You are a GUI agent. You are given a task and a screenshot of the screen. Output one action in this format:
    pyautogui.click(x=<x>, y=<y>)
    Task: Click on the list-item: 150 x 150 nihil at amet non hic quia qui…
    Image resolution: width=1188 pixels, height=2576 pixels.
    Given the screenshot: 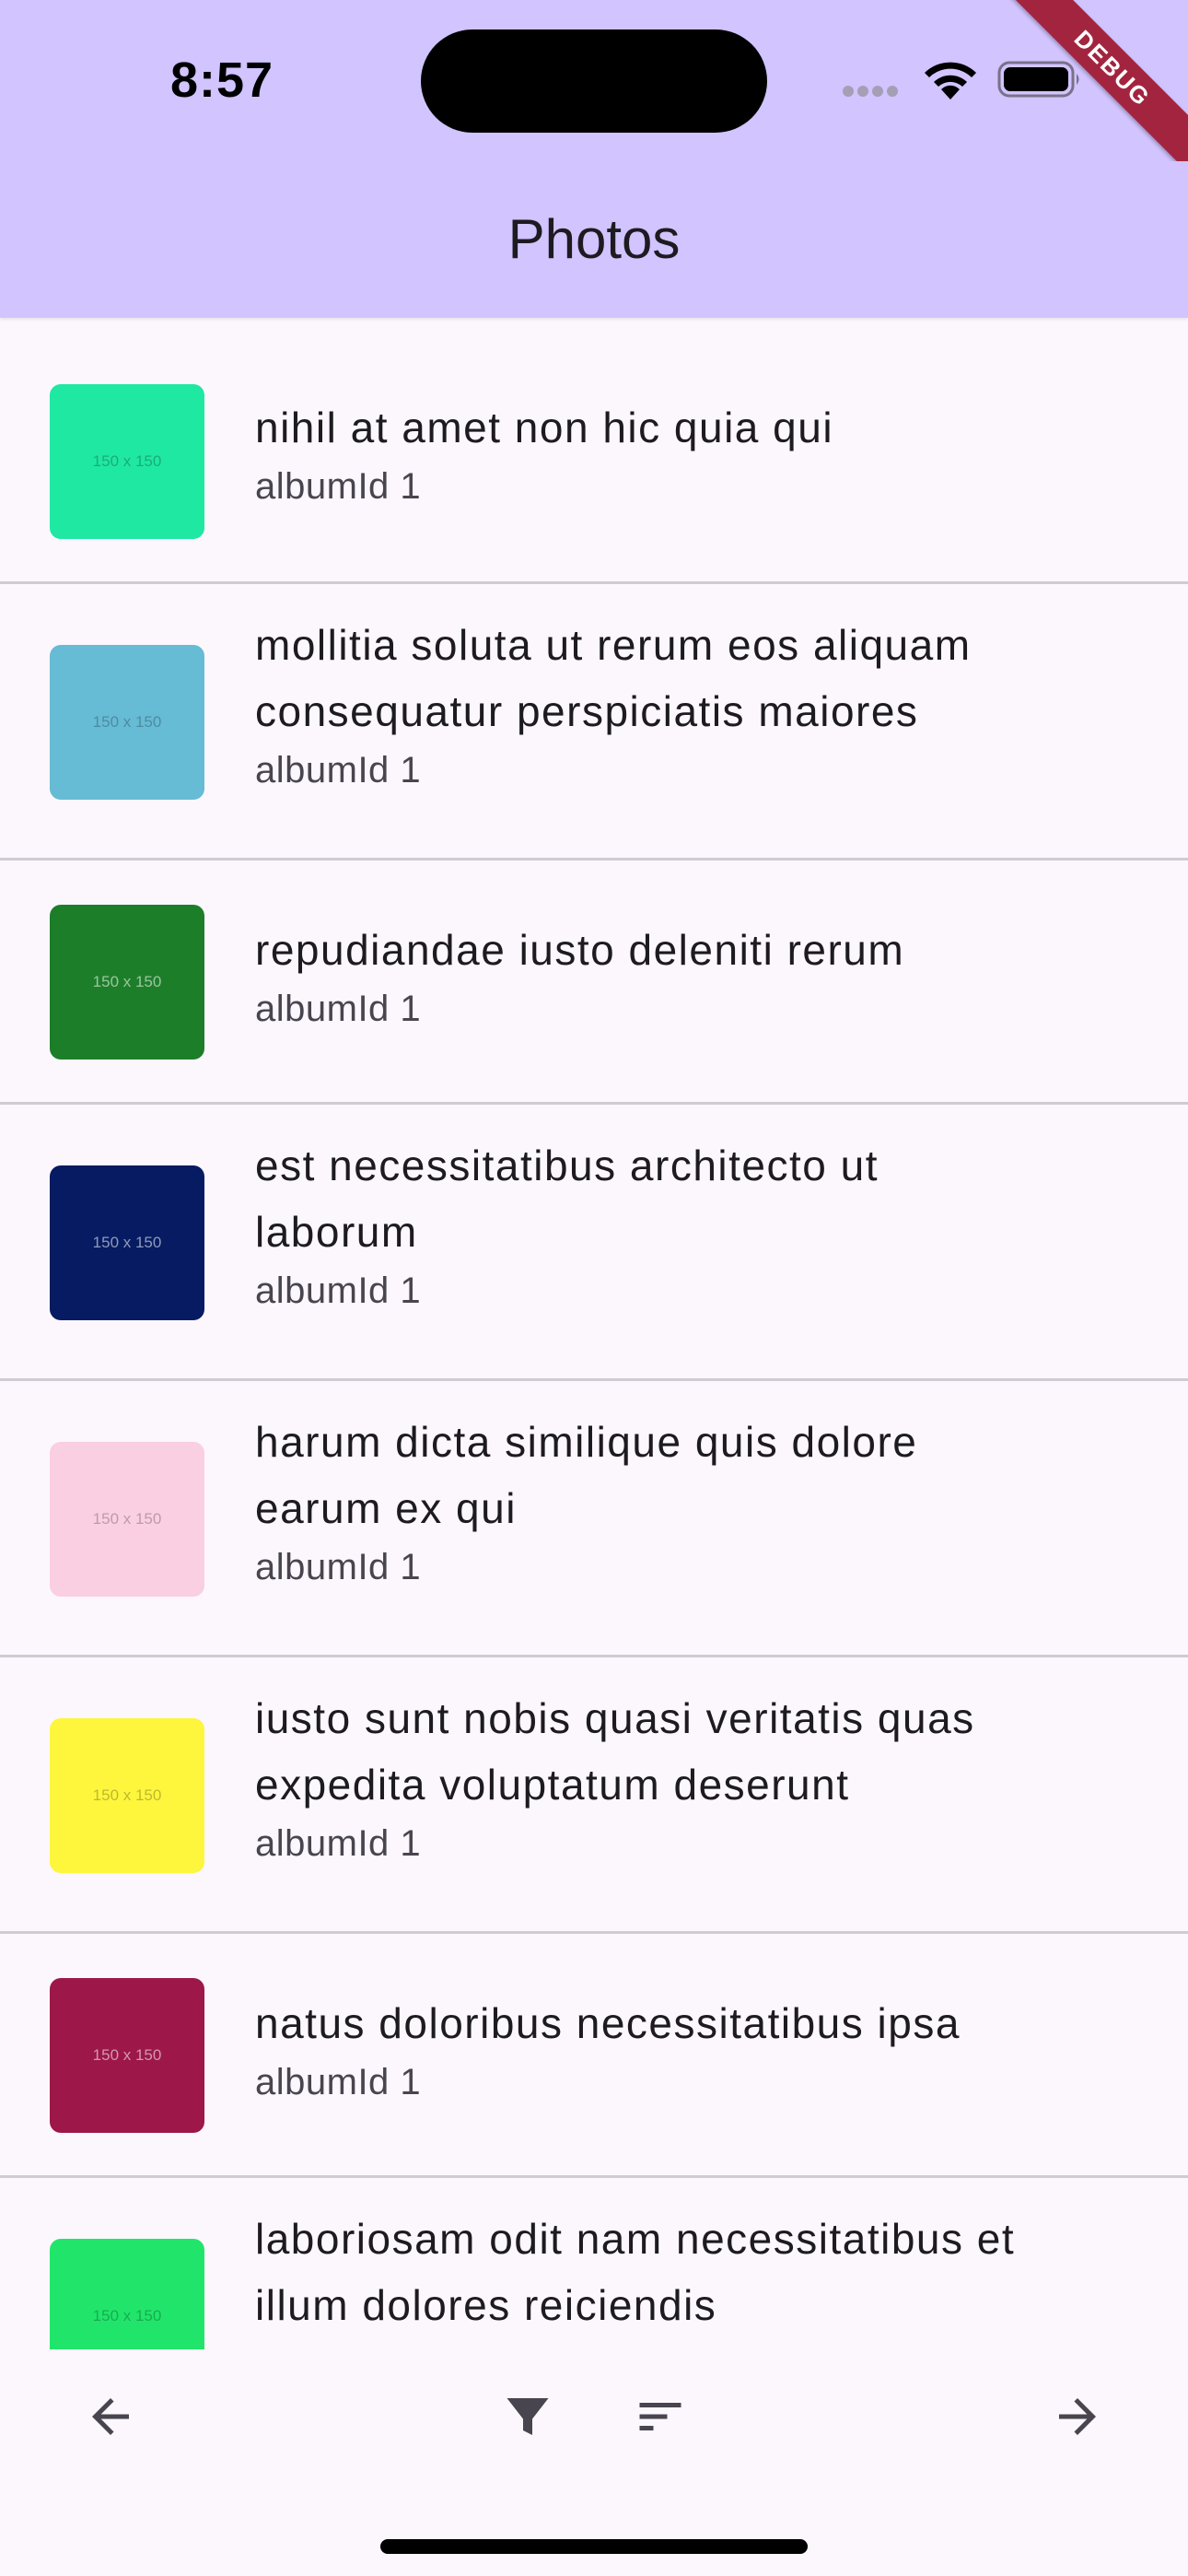 What is the action you would take?
    pyautogui.click(x=594, y=451)
    